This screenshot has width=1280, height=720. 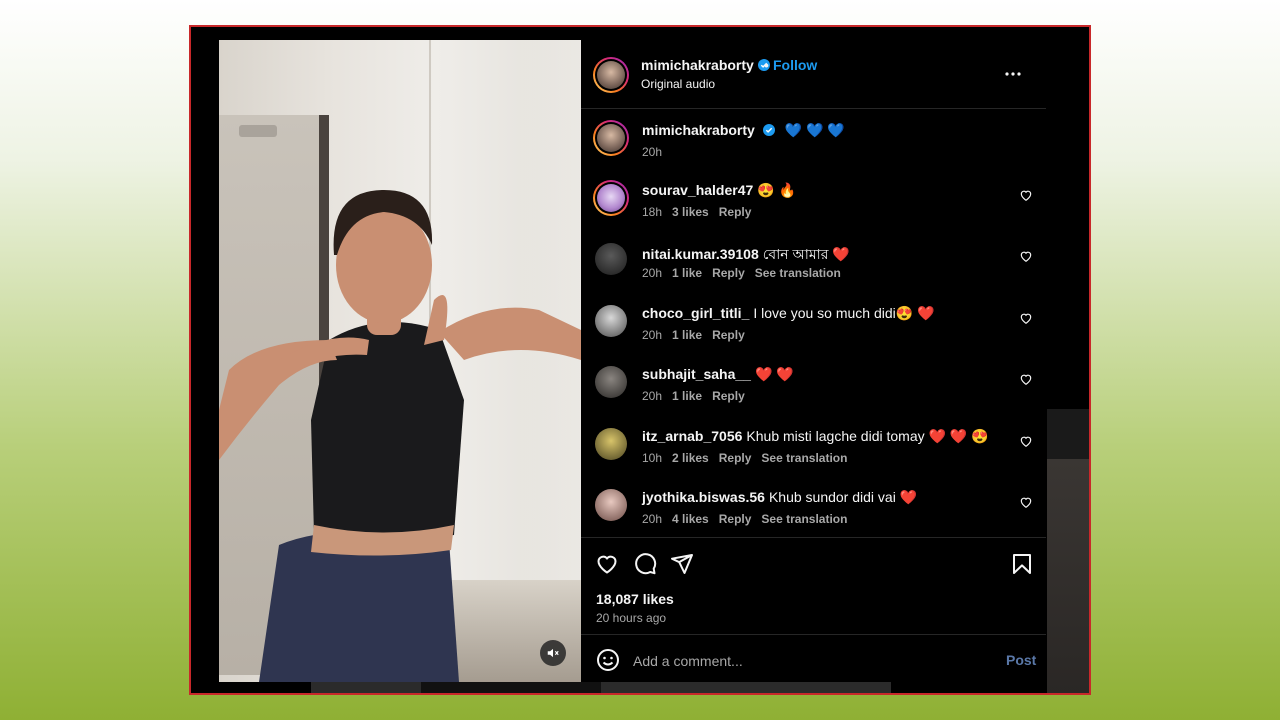 What do you see at coordinates (652, 458) in the screenshot?
I see `comment-time: 10h` at bounding box center [652, 458].